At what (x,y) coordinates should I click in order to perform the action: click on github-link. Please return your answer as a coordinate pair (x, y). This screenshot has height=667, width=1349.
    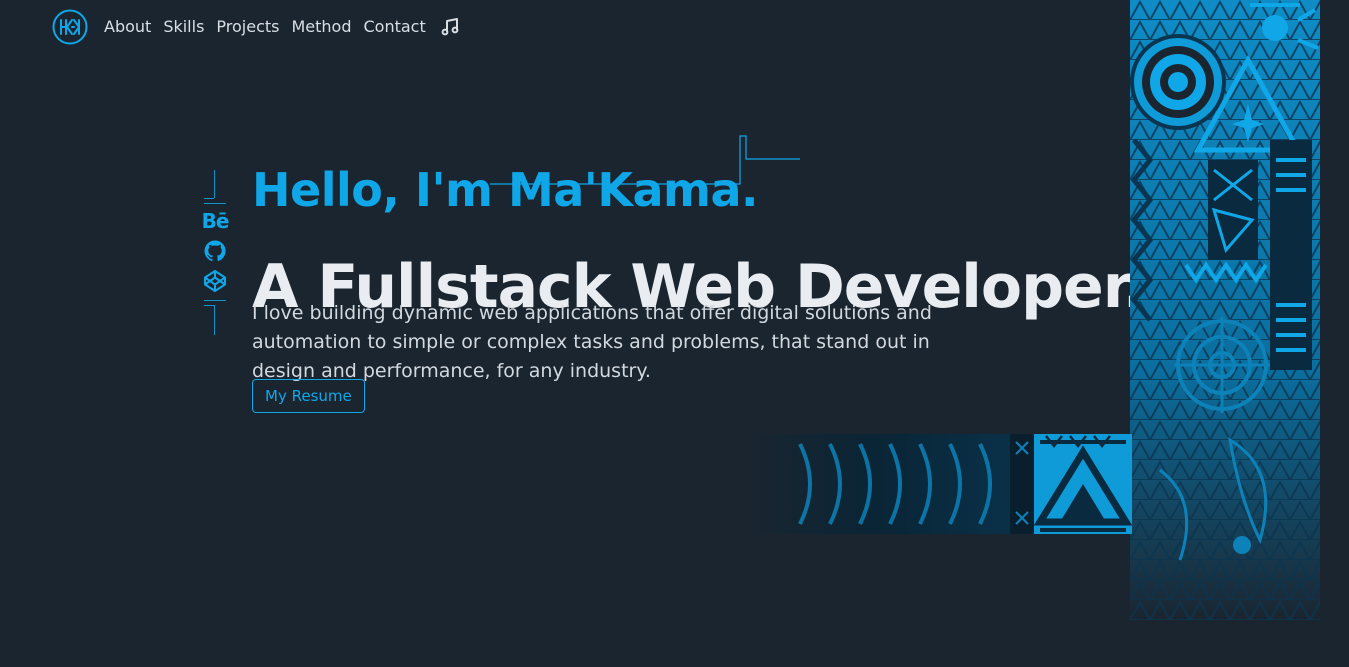
    Looking at the image, I should click on (215, 251).